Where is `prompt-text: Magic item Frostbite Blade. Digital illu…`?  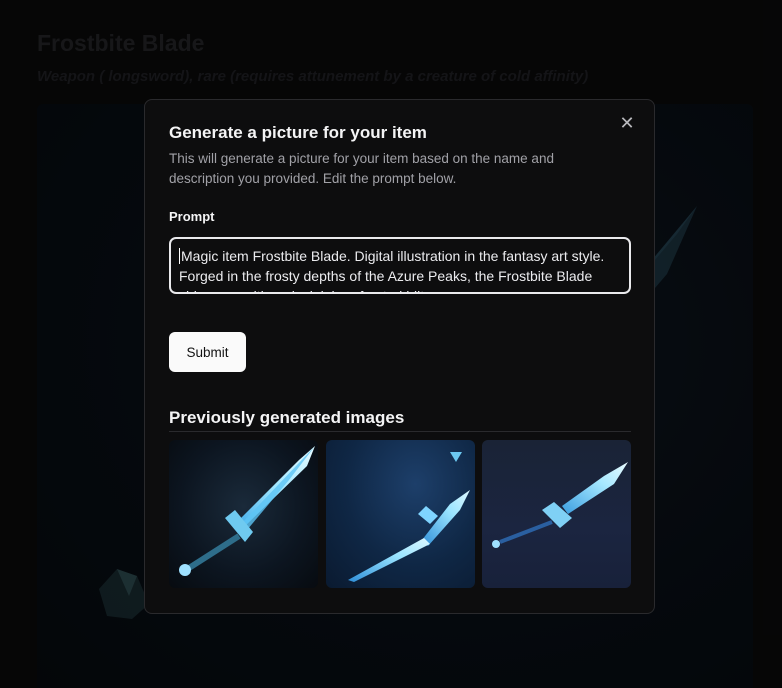
prompt-text: Magic item Frostbite Blade. Digital illu… is located at coordinates (392, 270).